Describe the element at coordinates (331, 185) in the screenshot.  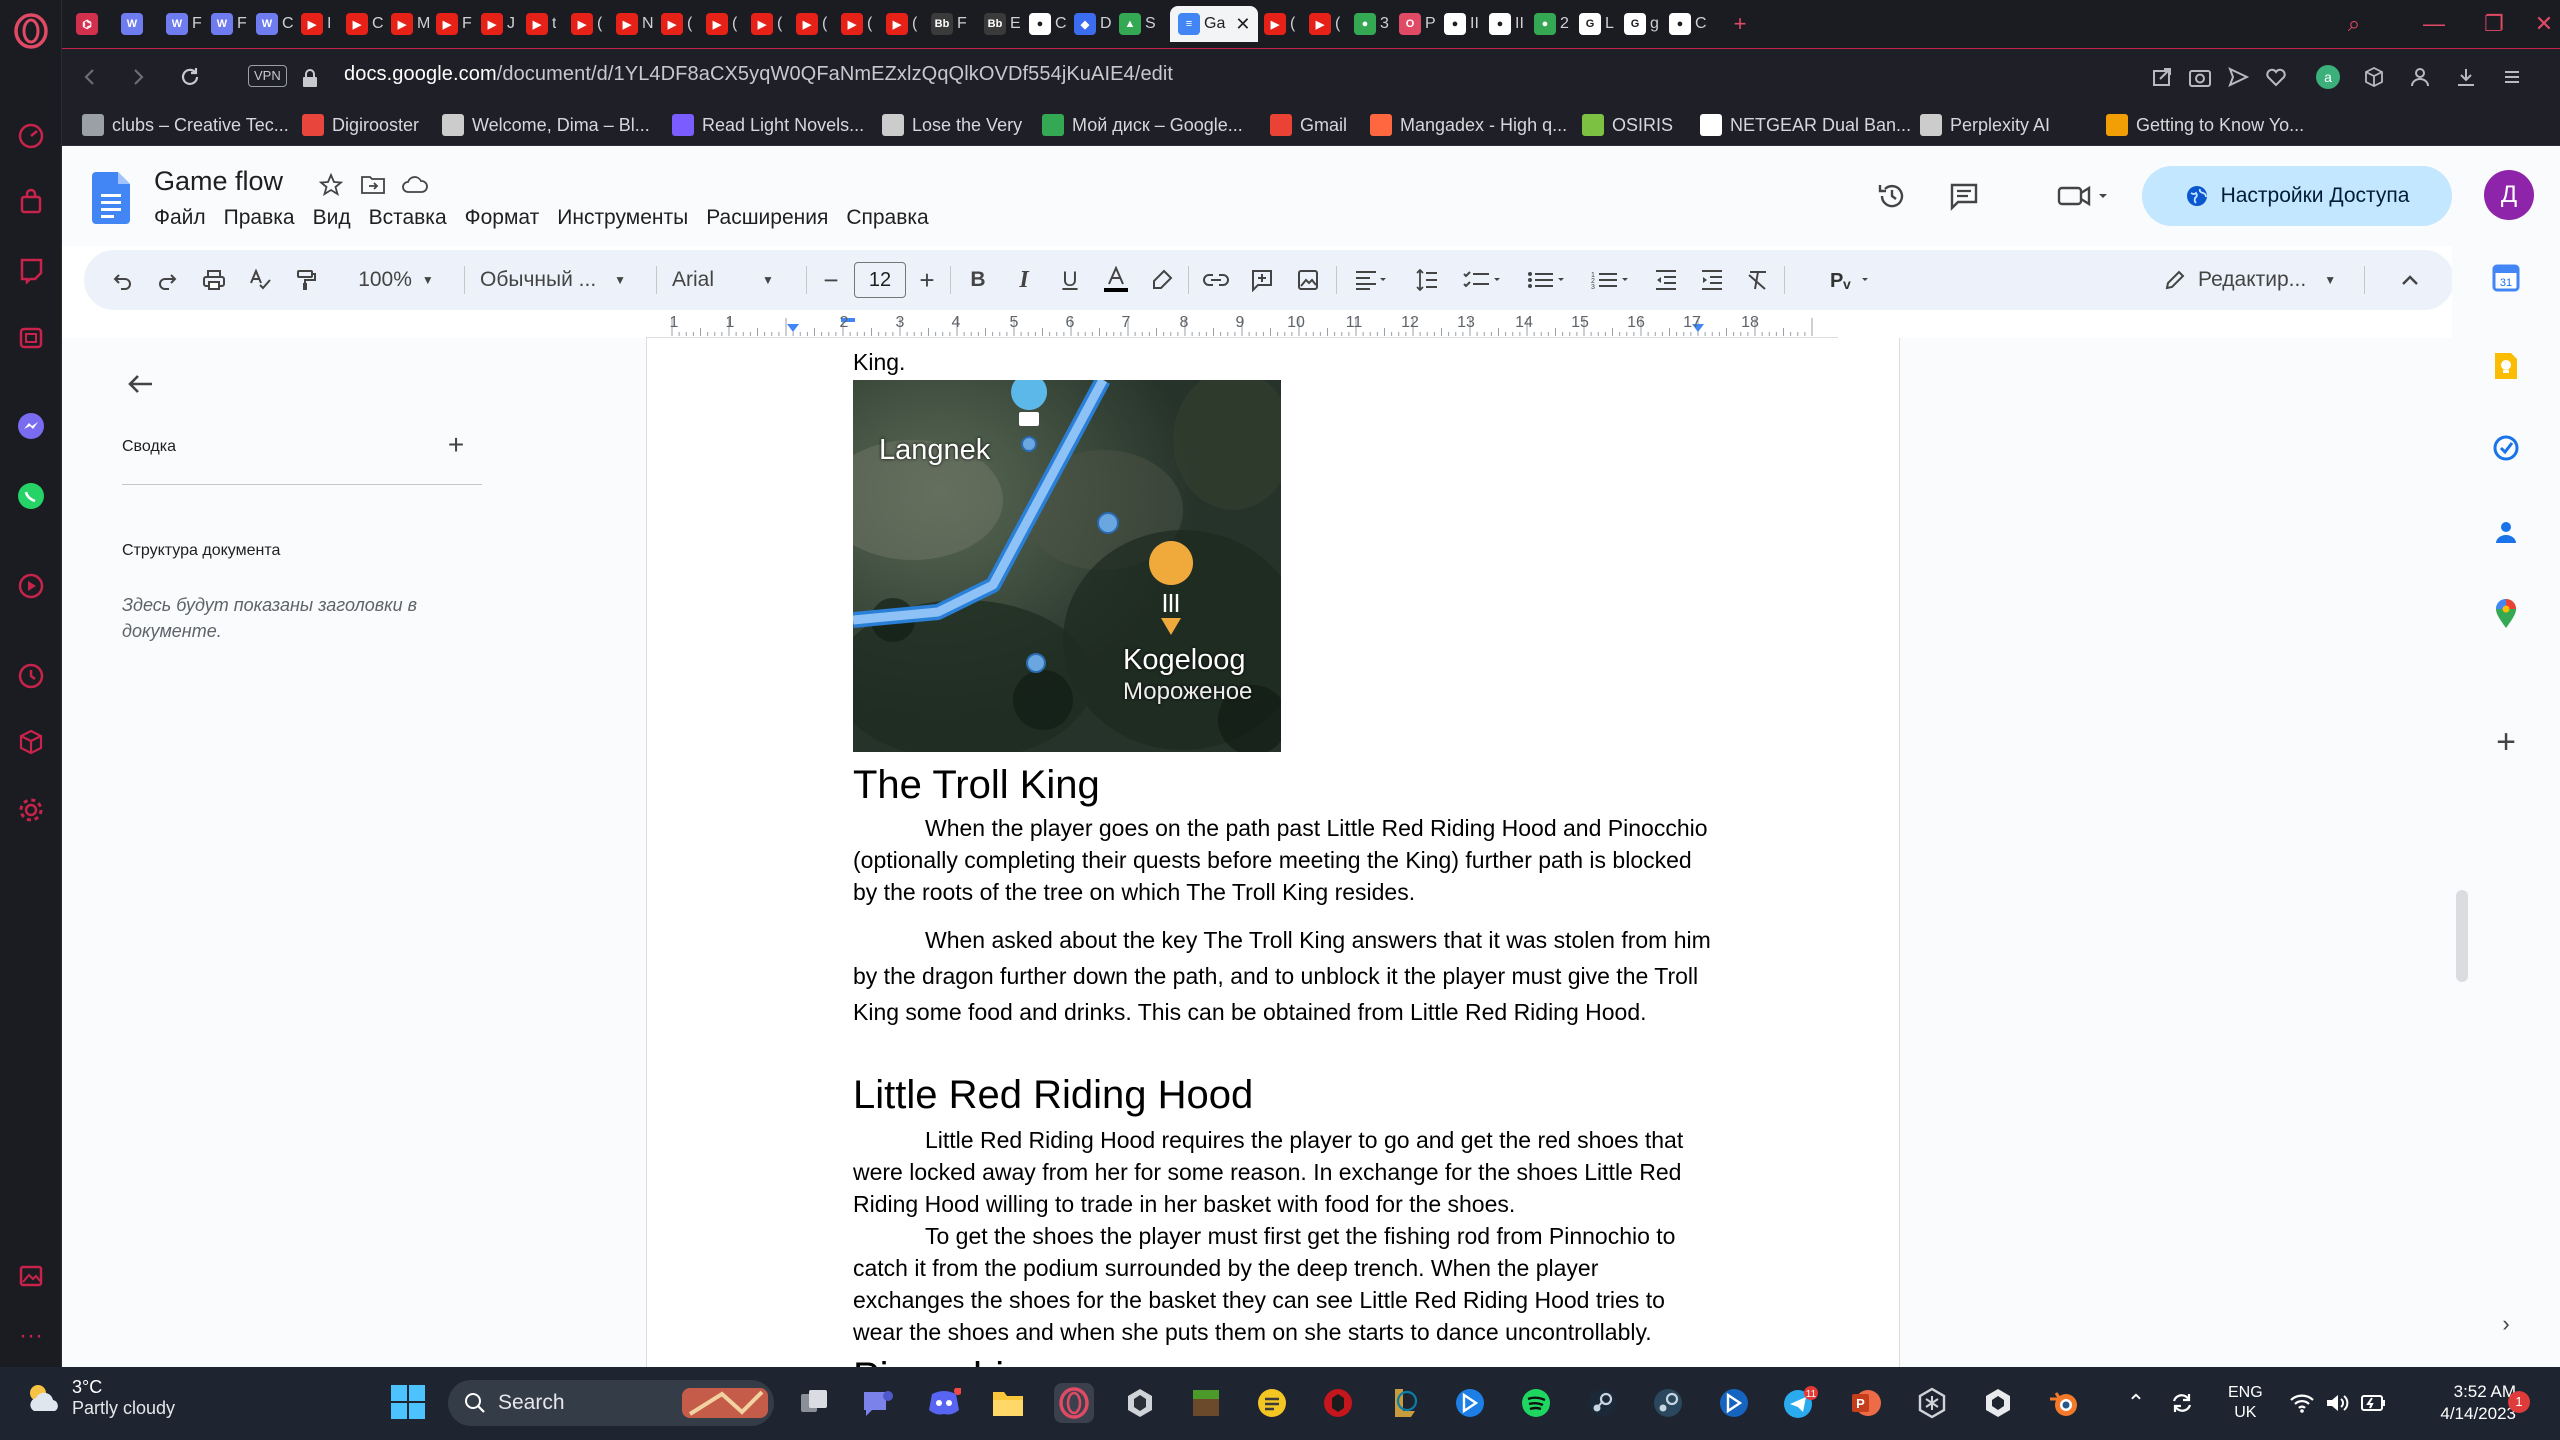
I see `star-icon` at that location.